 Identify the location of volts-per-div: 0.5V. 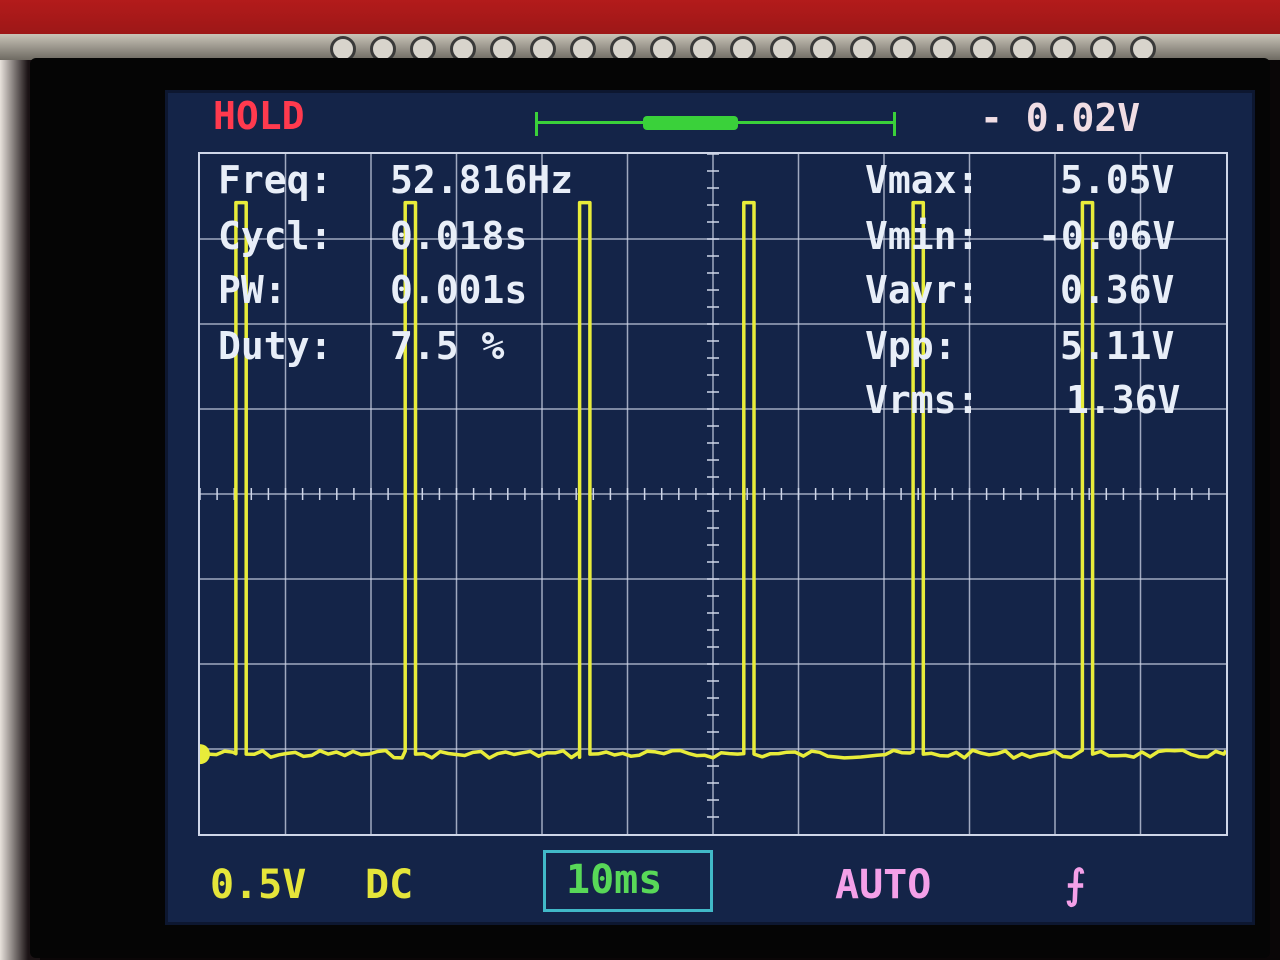
(258, 885).